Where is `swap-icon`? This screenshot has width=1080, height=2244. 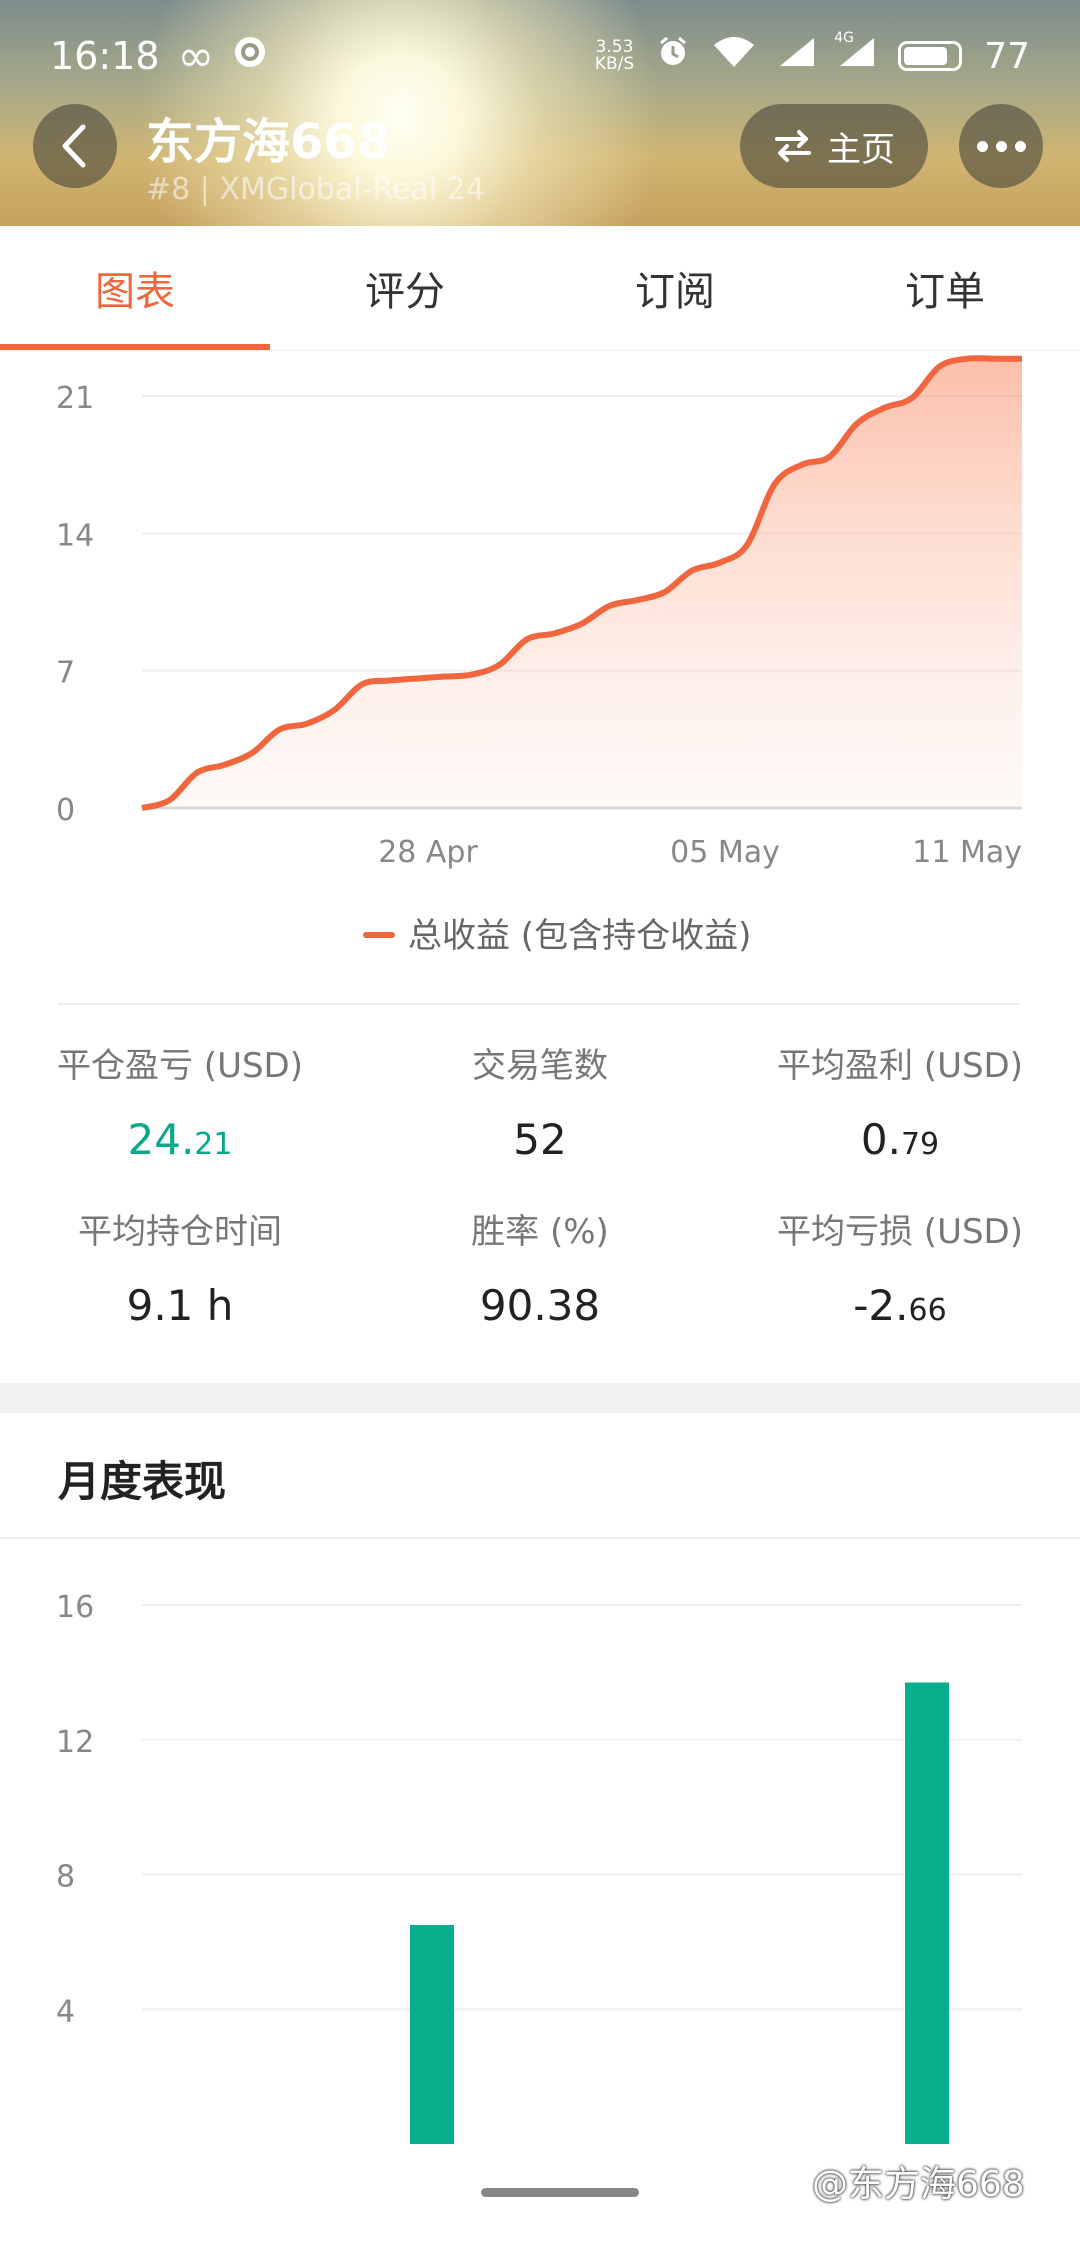 swap-icon is located at coordinates (793, 146).